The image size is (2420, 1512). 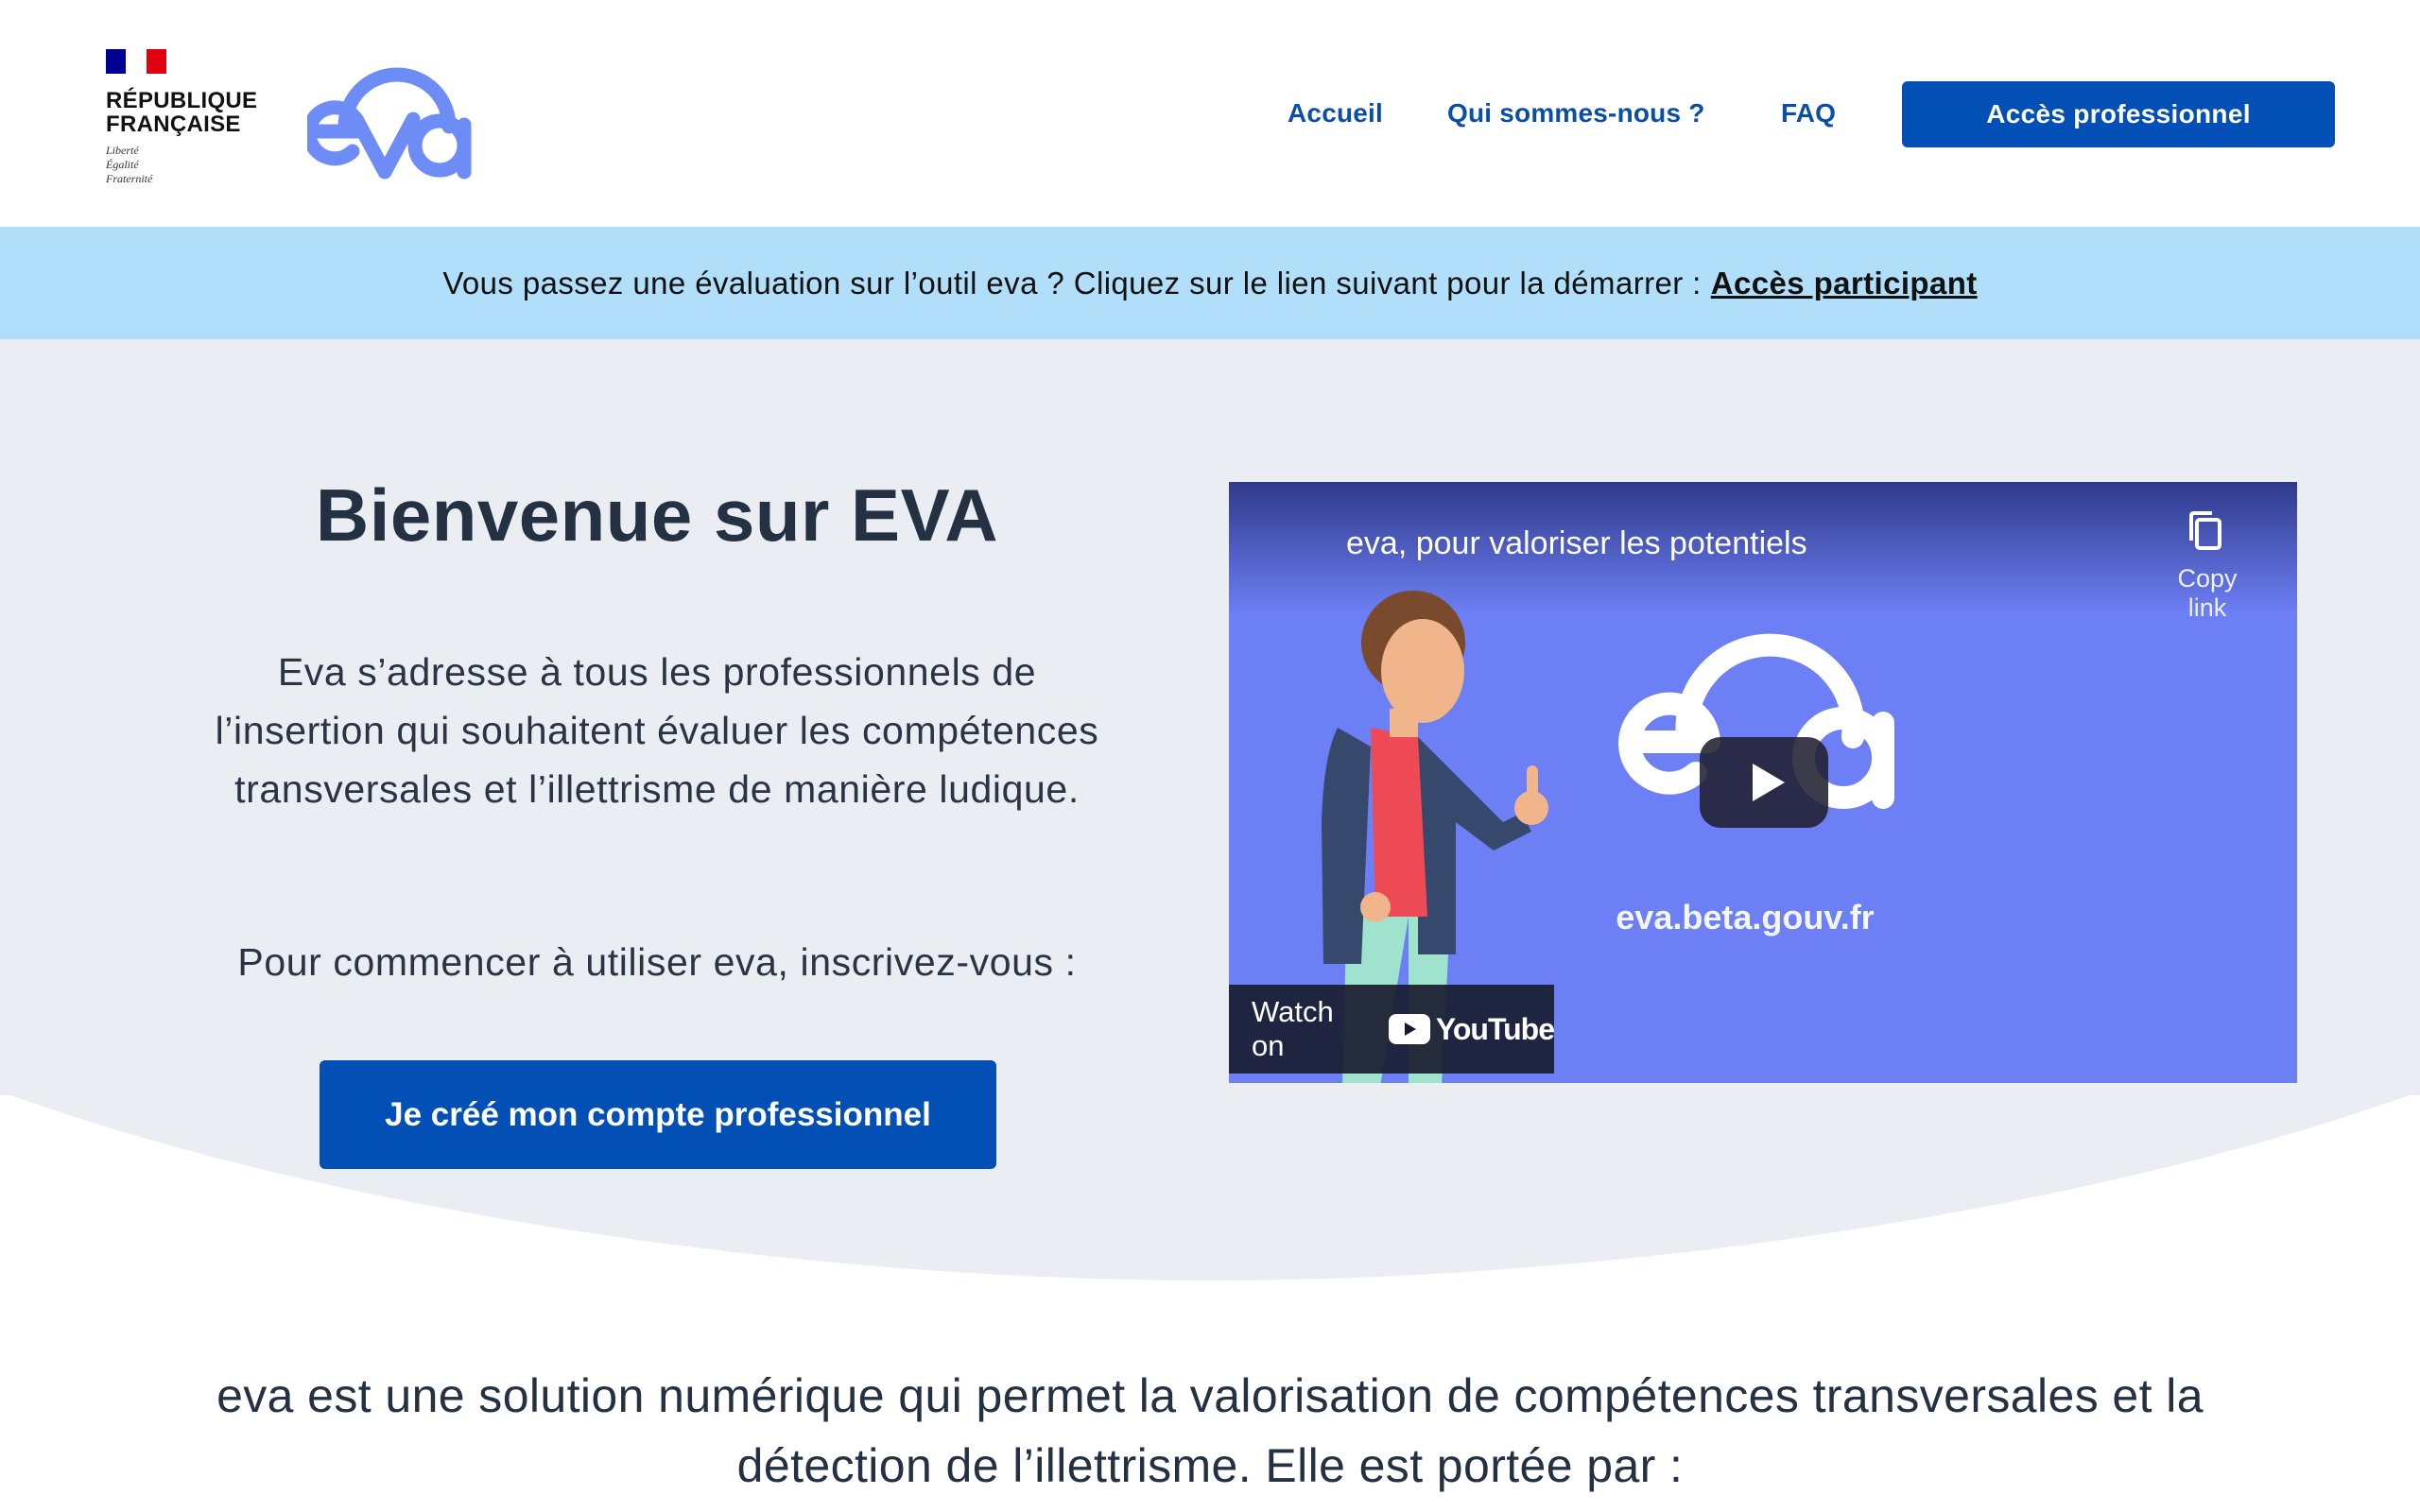 I want to click on youtube-logo: YouTube, so click(x=1471, y=1029).